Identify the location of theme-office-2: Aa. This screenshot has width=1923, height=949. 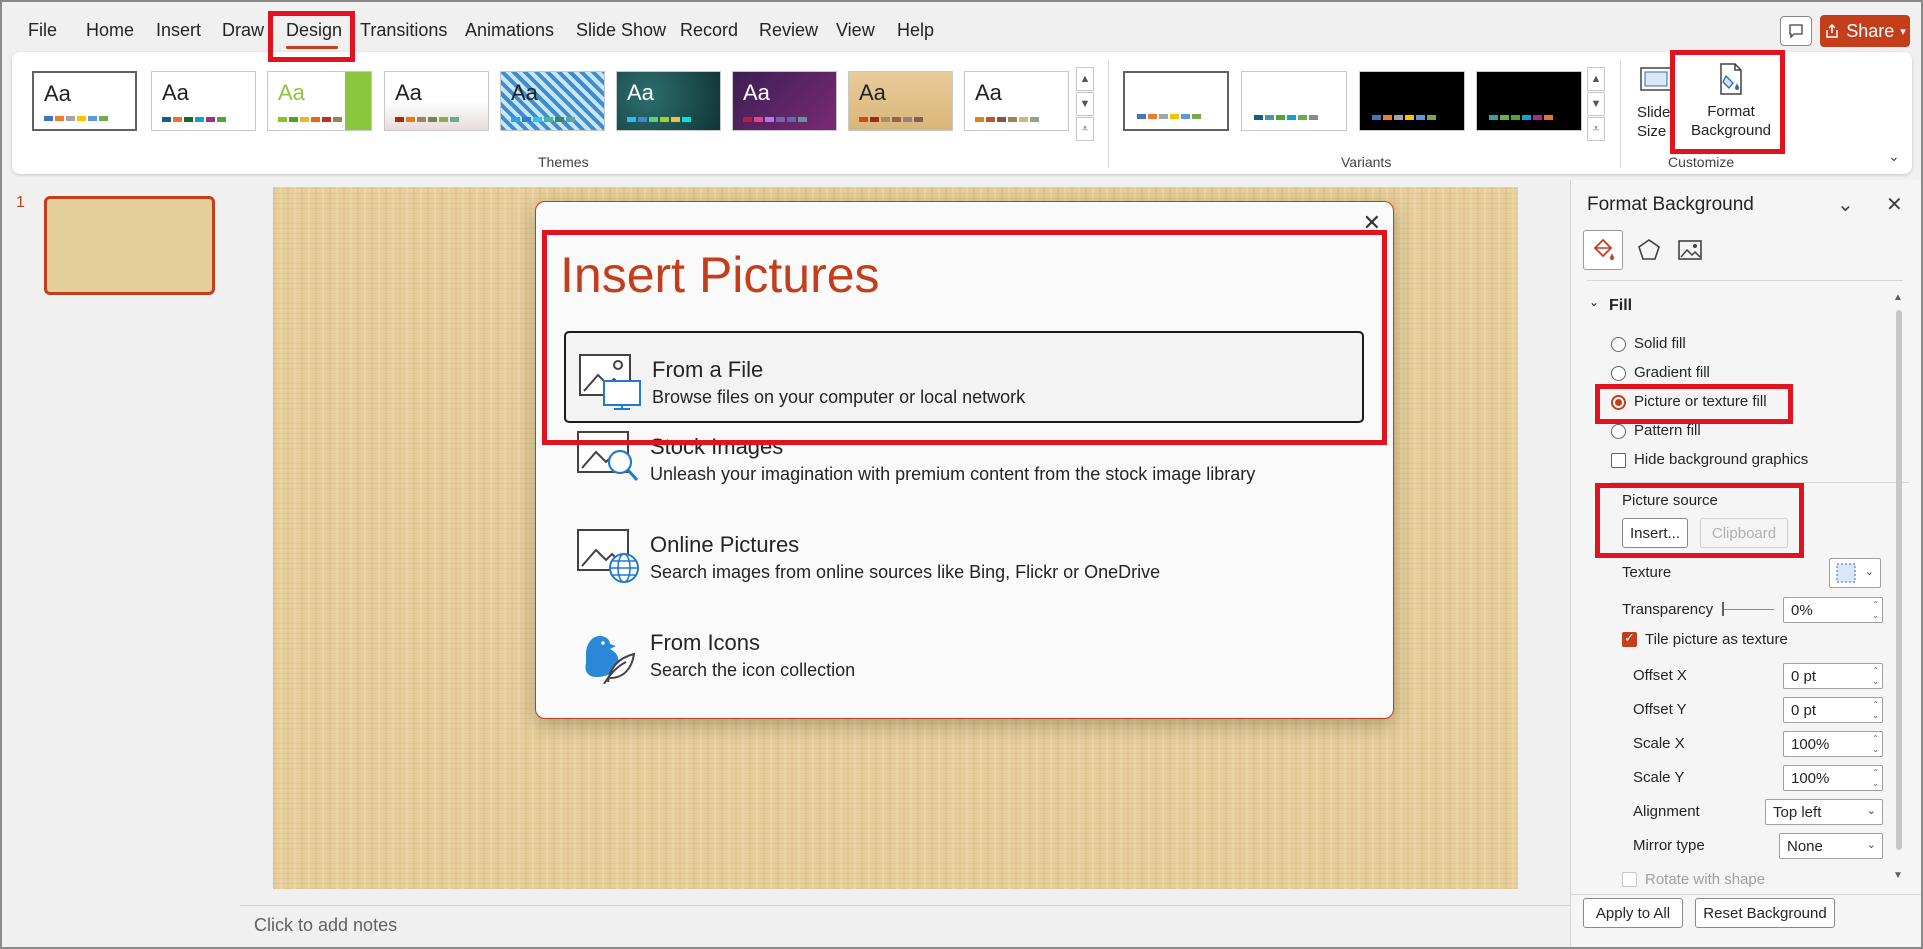
(203, 101).